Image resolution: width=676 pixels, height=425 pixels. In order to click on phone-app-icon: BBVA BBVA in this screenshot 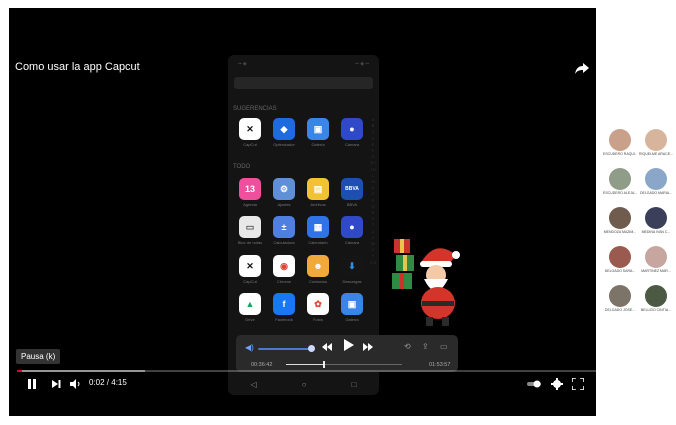, I will do `click(352, 192)`.